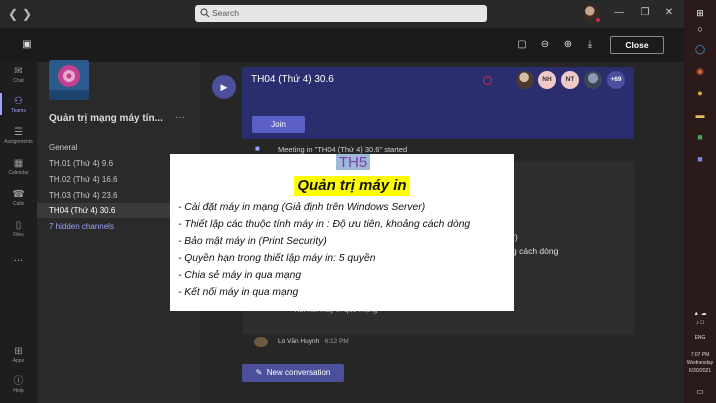 This screenshot has height=403, width=716. What do you see at coordinates (18, 202) in the screenshot?
I see `rail-item-calls: ☎ Calls` at bounding box center [18, 202].